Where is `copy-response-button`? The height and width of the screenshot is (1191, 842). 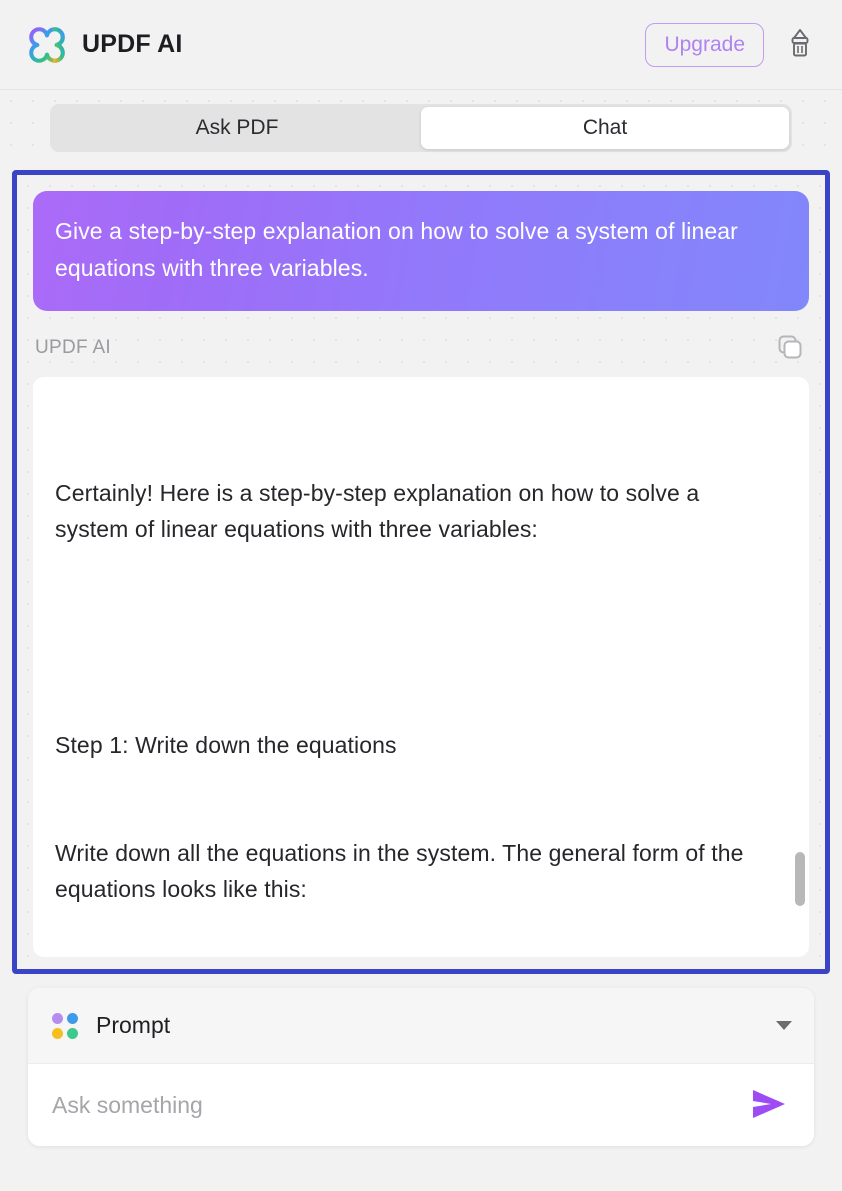
copy-response-button is located at coordinates (790, 348).